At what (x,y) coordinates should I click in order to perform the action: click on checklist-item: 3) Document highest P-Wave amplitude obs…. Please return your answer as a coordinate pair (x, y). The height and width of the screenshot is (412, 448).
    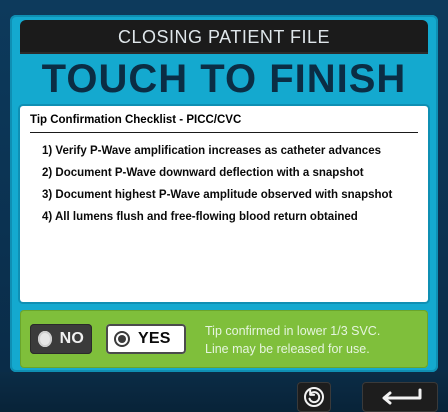
    Looking at the image, I should click on (217, 195).